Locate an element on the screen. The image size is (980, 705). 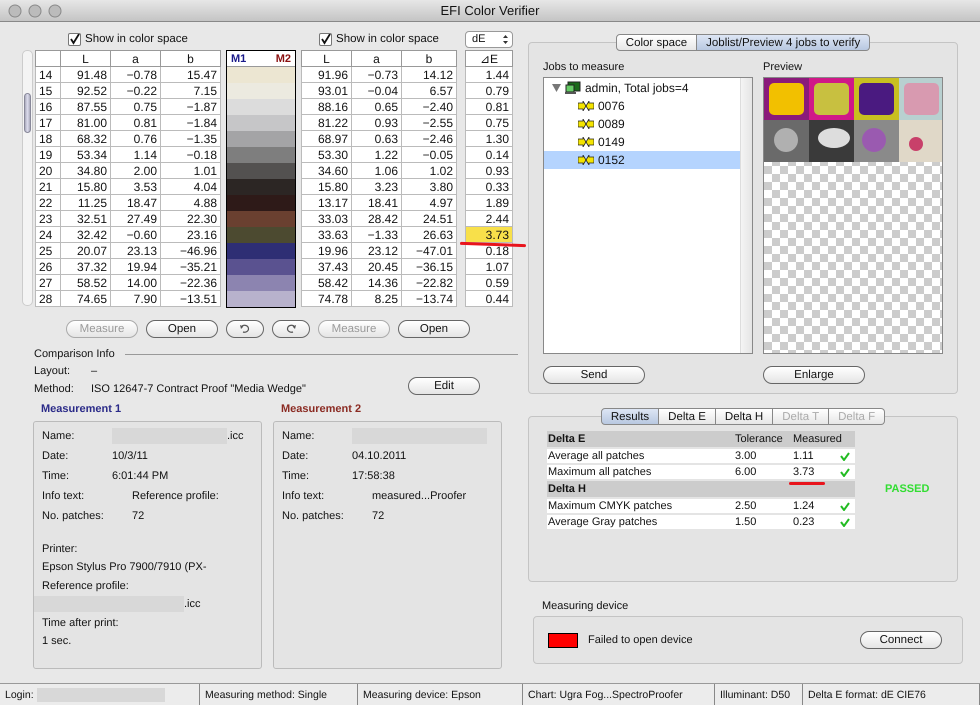
column-header: Measured is located at coordinates (816, 439).